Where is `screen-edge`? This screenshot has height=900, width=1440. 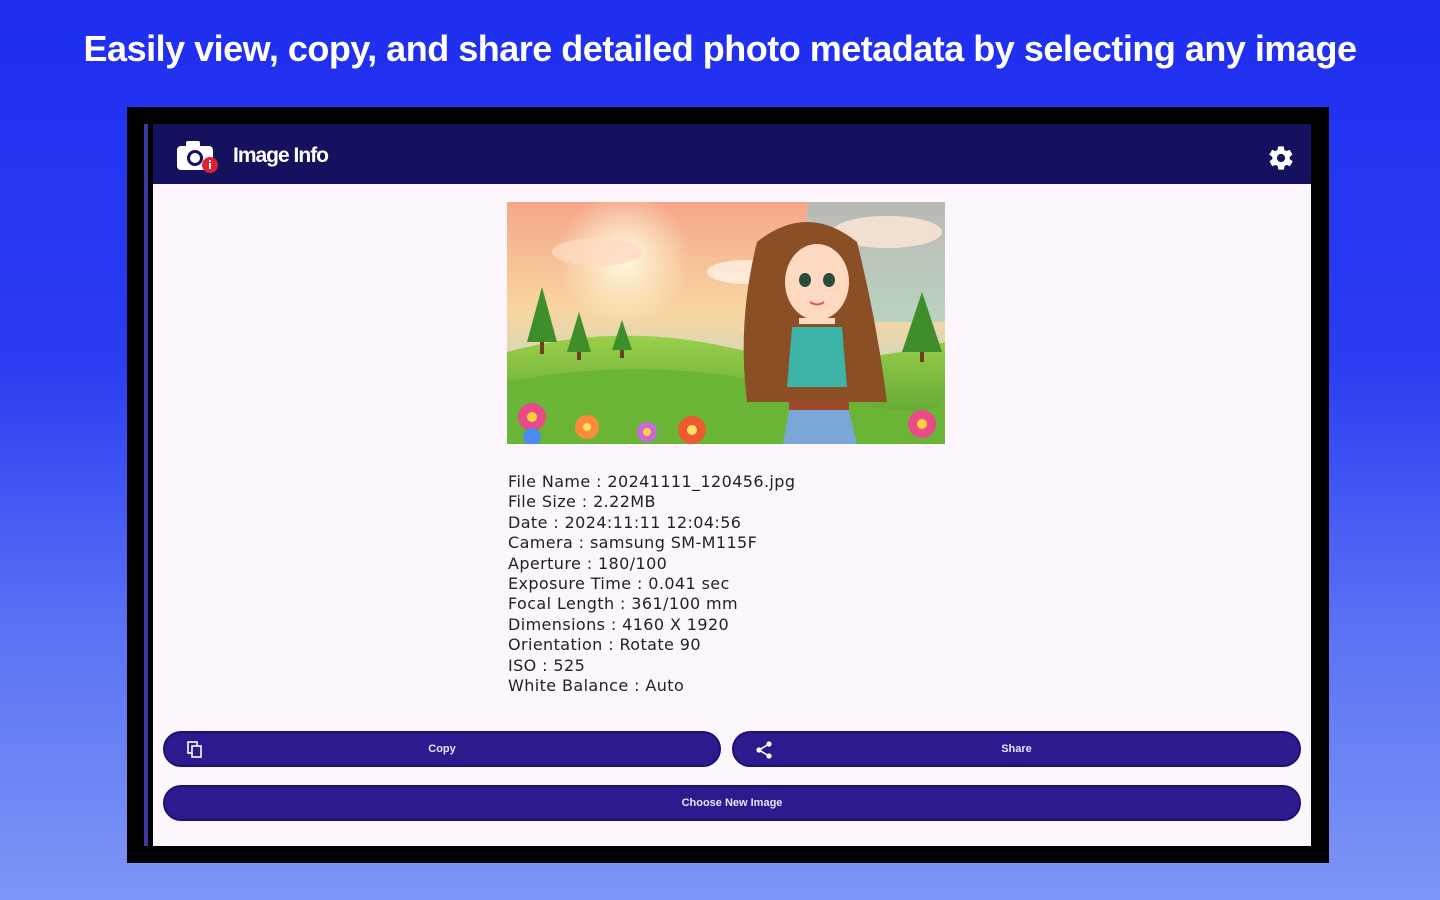
screen-edge is located at coordinates (146, 485).